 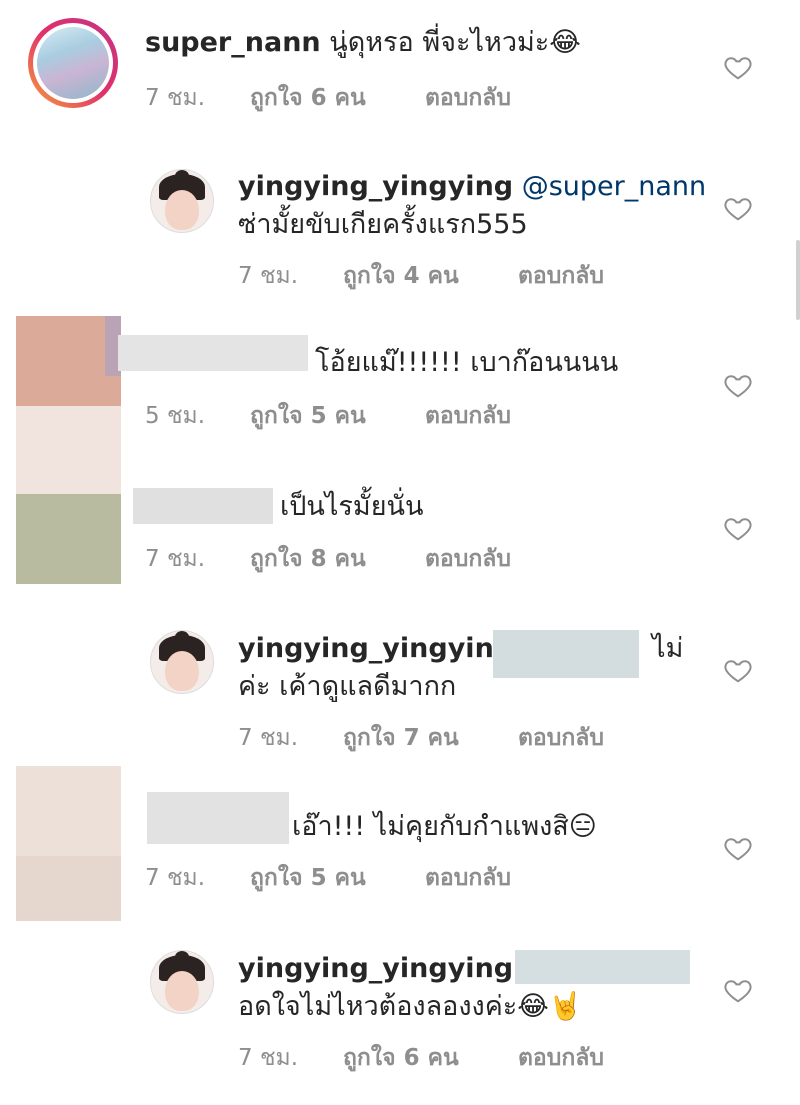 I want to click on comment-text: เป็นไรมั้ยนั่น, so click(x=352, y=506).